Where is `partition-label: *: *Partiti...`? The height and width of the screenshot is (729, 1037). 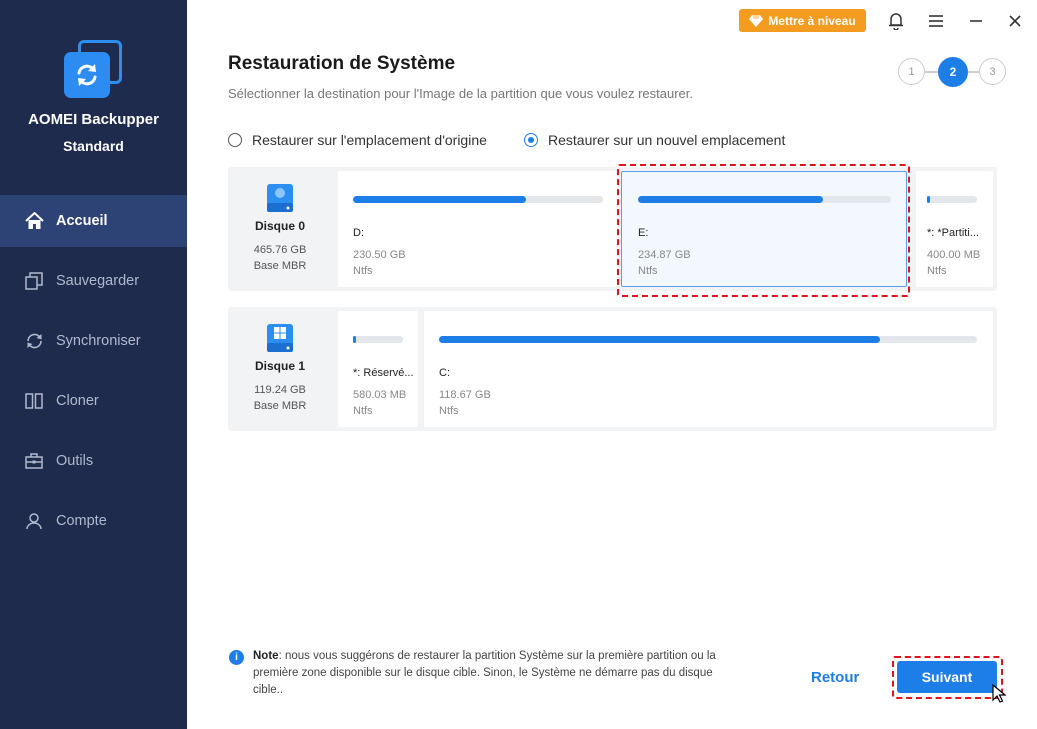 partition-label: *: *Partiti... is located at coordinates (953, 233).